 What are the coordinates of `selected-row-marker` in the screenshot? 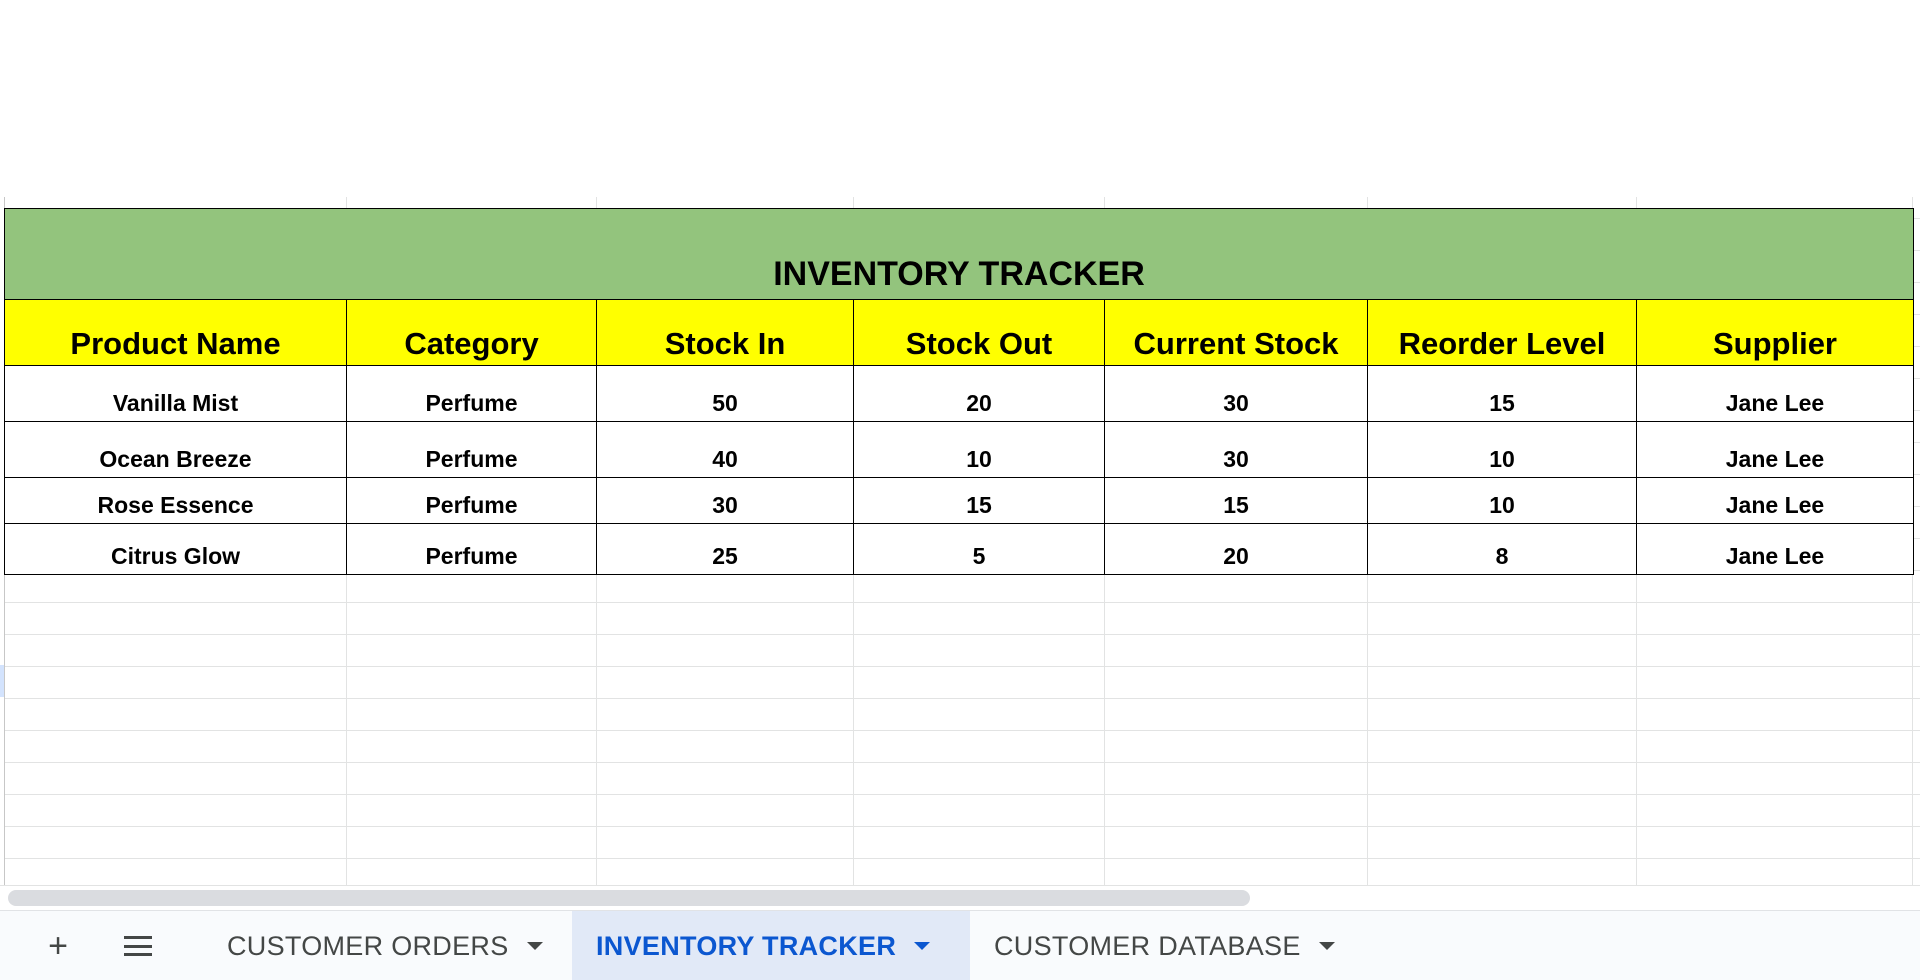 It's located at (2, 681).